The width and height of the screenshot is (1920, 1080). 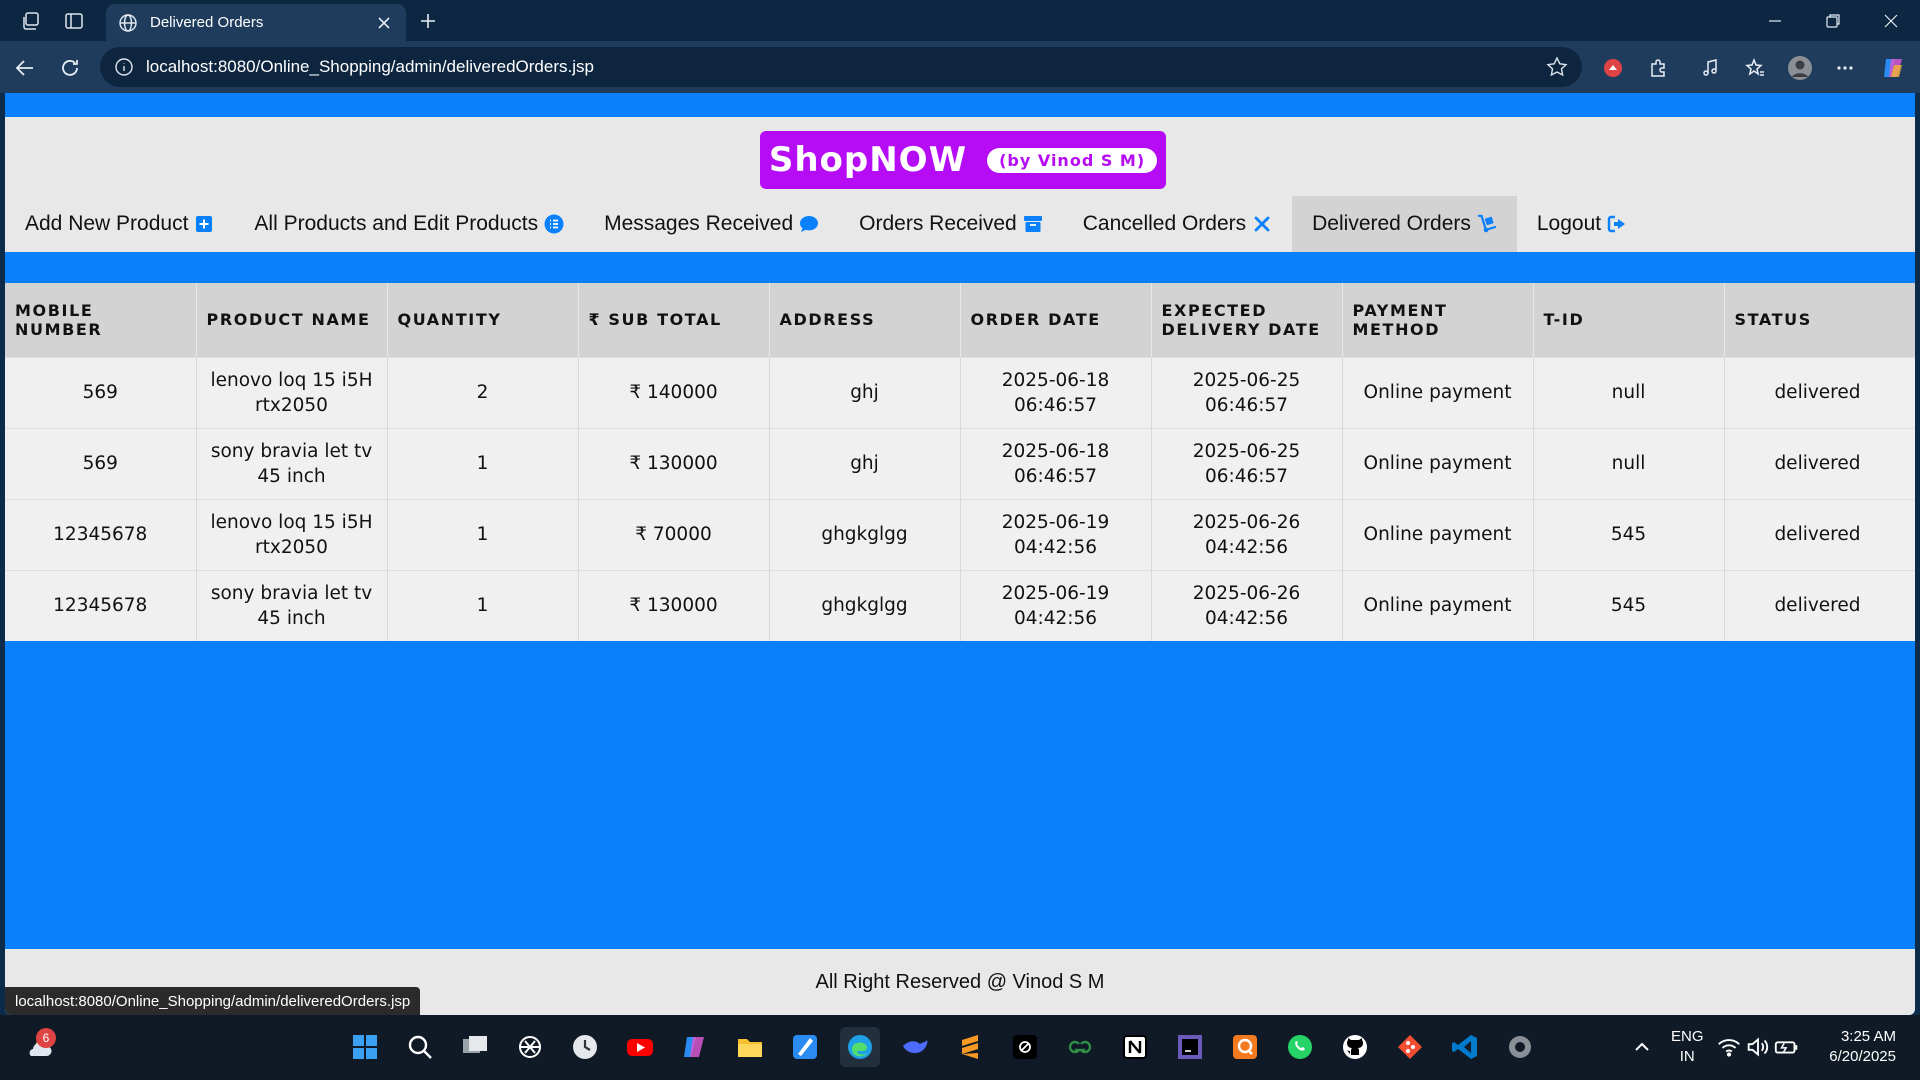 I want to click on battery-power-icon, so click(x=1787, y=1047).